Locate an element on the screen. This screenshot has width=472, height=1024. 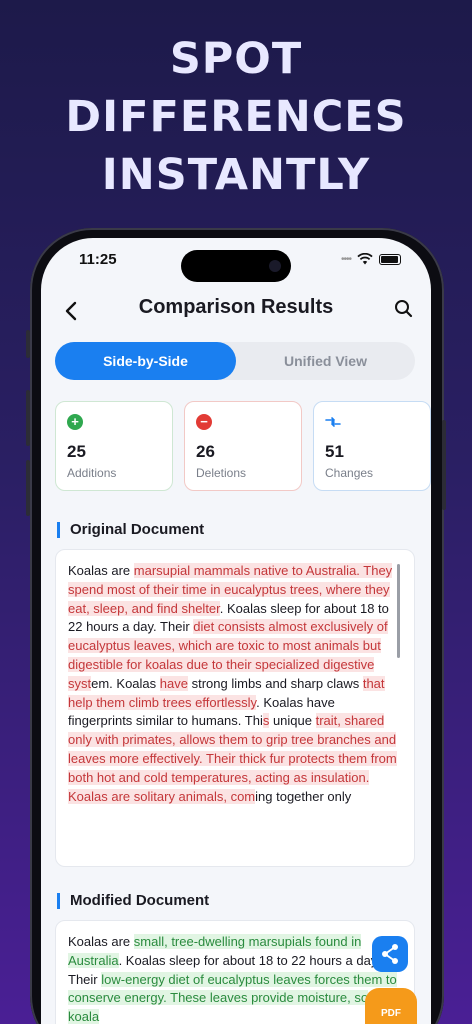
scrollbar is located at coordinates (398, 611).